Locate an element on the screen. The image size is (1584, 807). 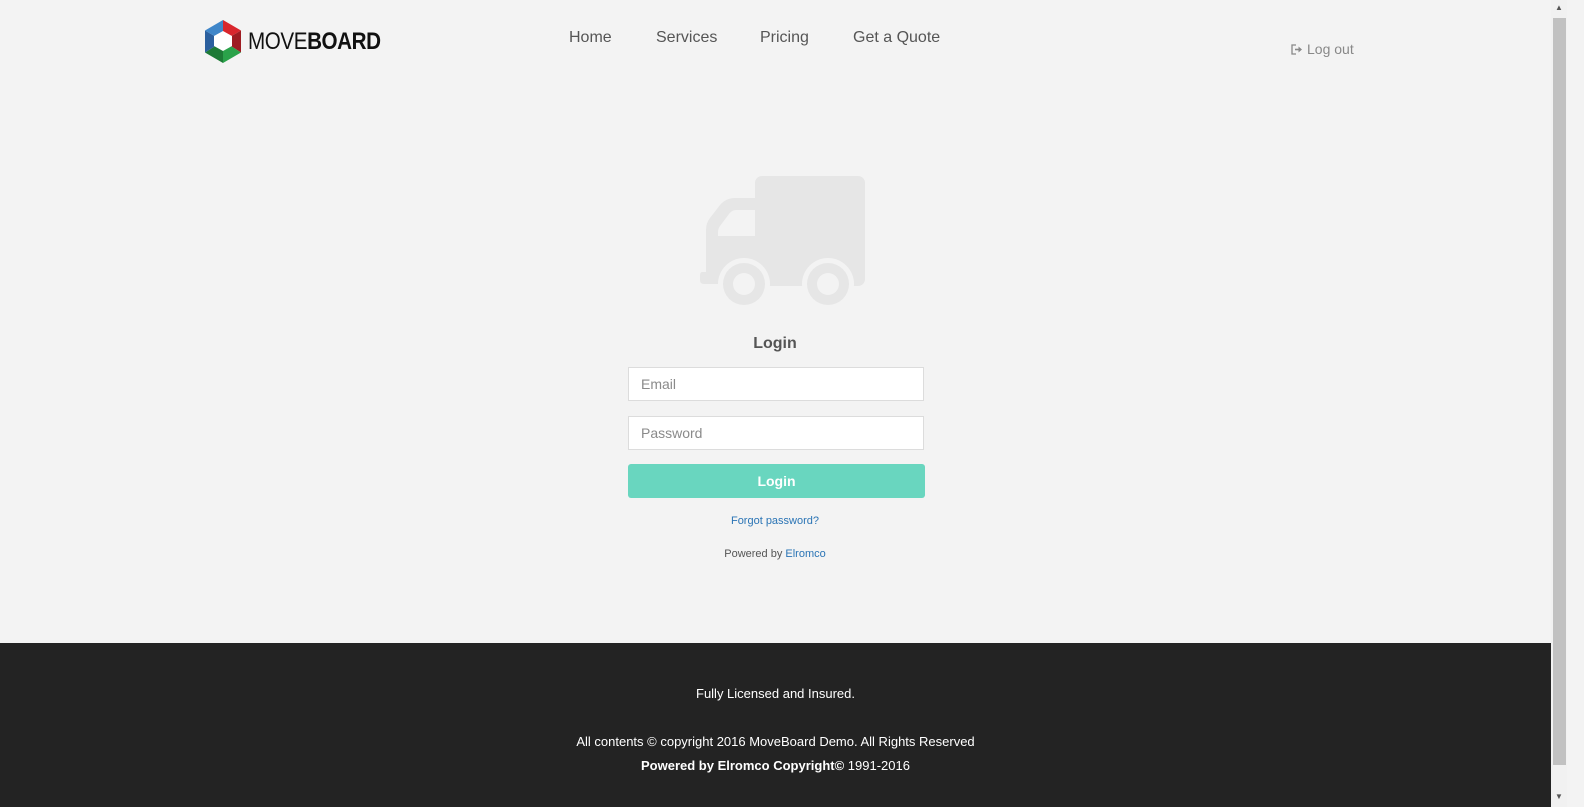
footer-licensed-text: Fully Licensed and Insured. is located at coordinates (775, 693).